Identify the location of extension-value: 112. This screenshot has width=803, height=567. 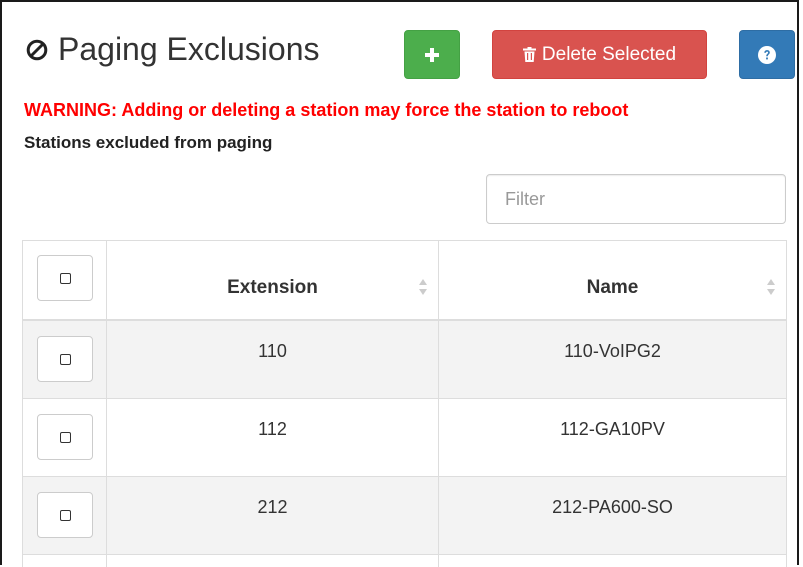
(272, 429).